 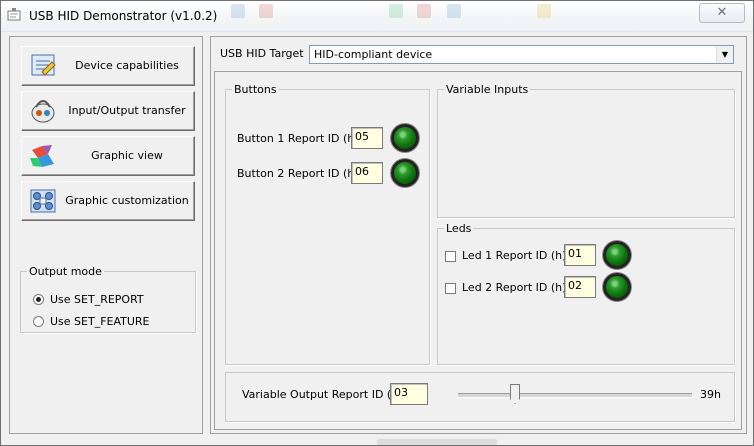 I want to click on chevron-down-icon: ▼, so click(x=724, y=54).